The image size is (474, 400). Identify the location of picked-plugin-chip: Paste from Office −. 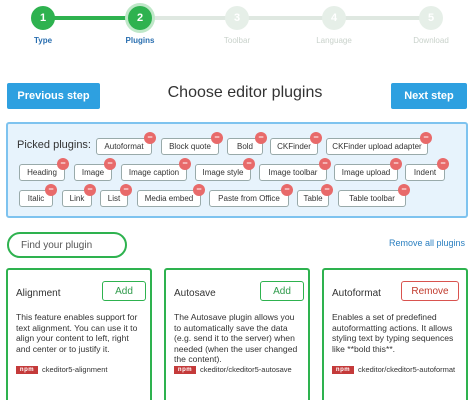
(251, 195).